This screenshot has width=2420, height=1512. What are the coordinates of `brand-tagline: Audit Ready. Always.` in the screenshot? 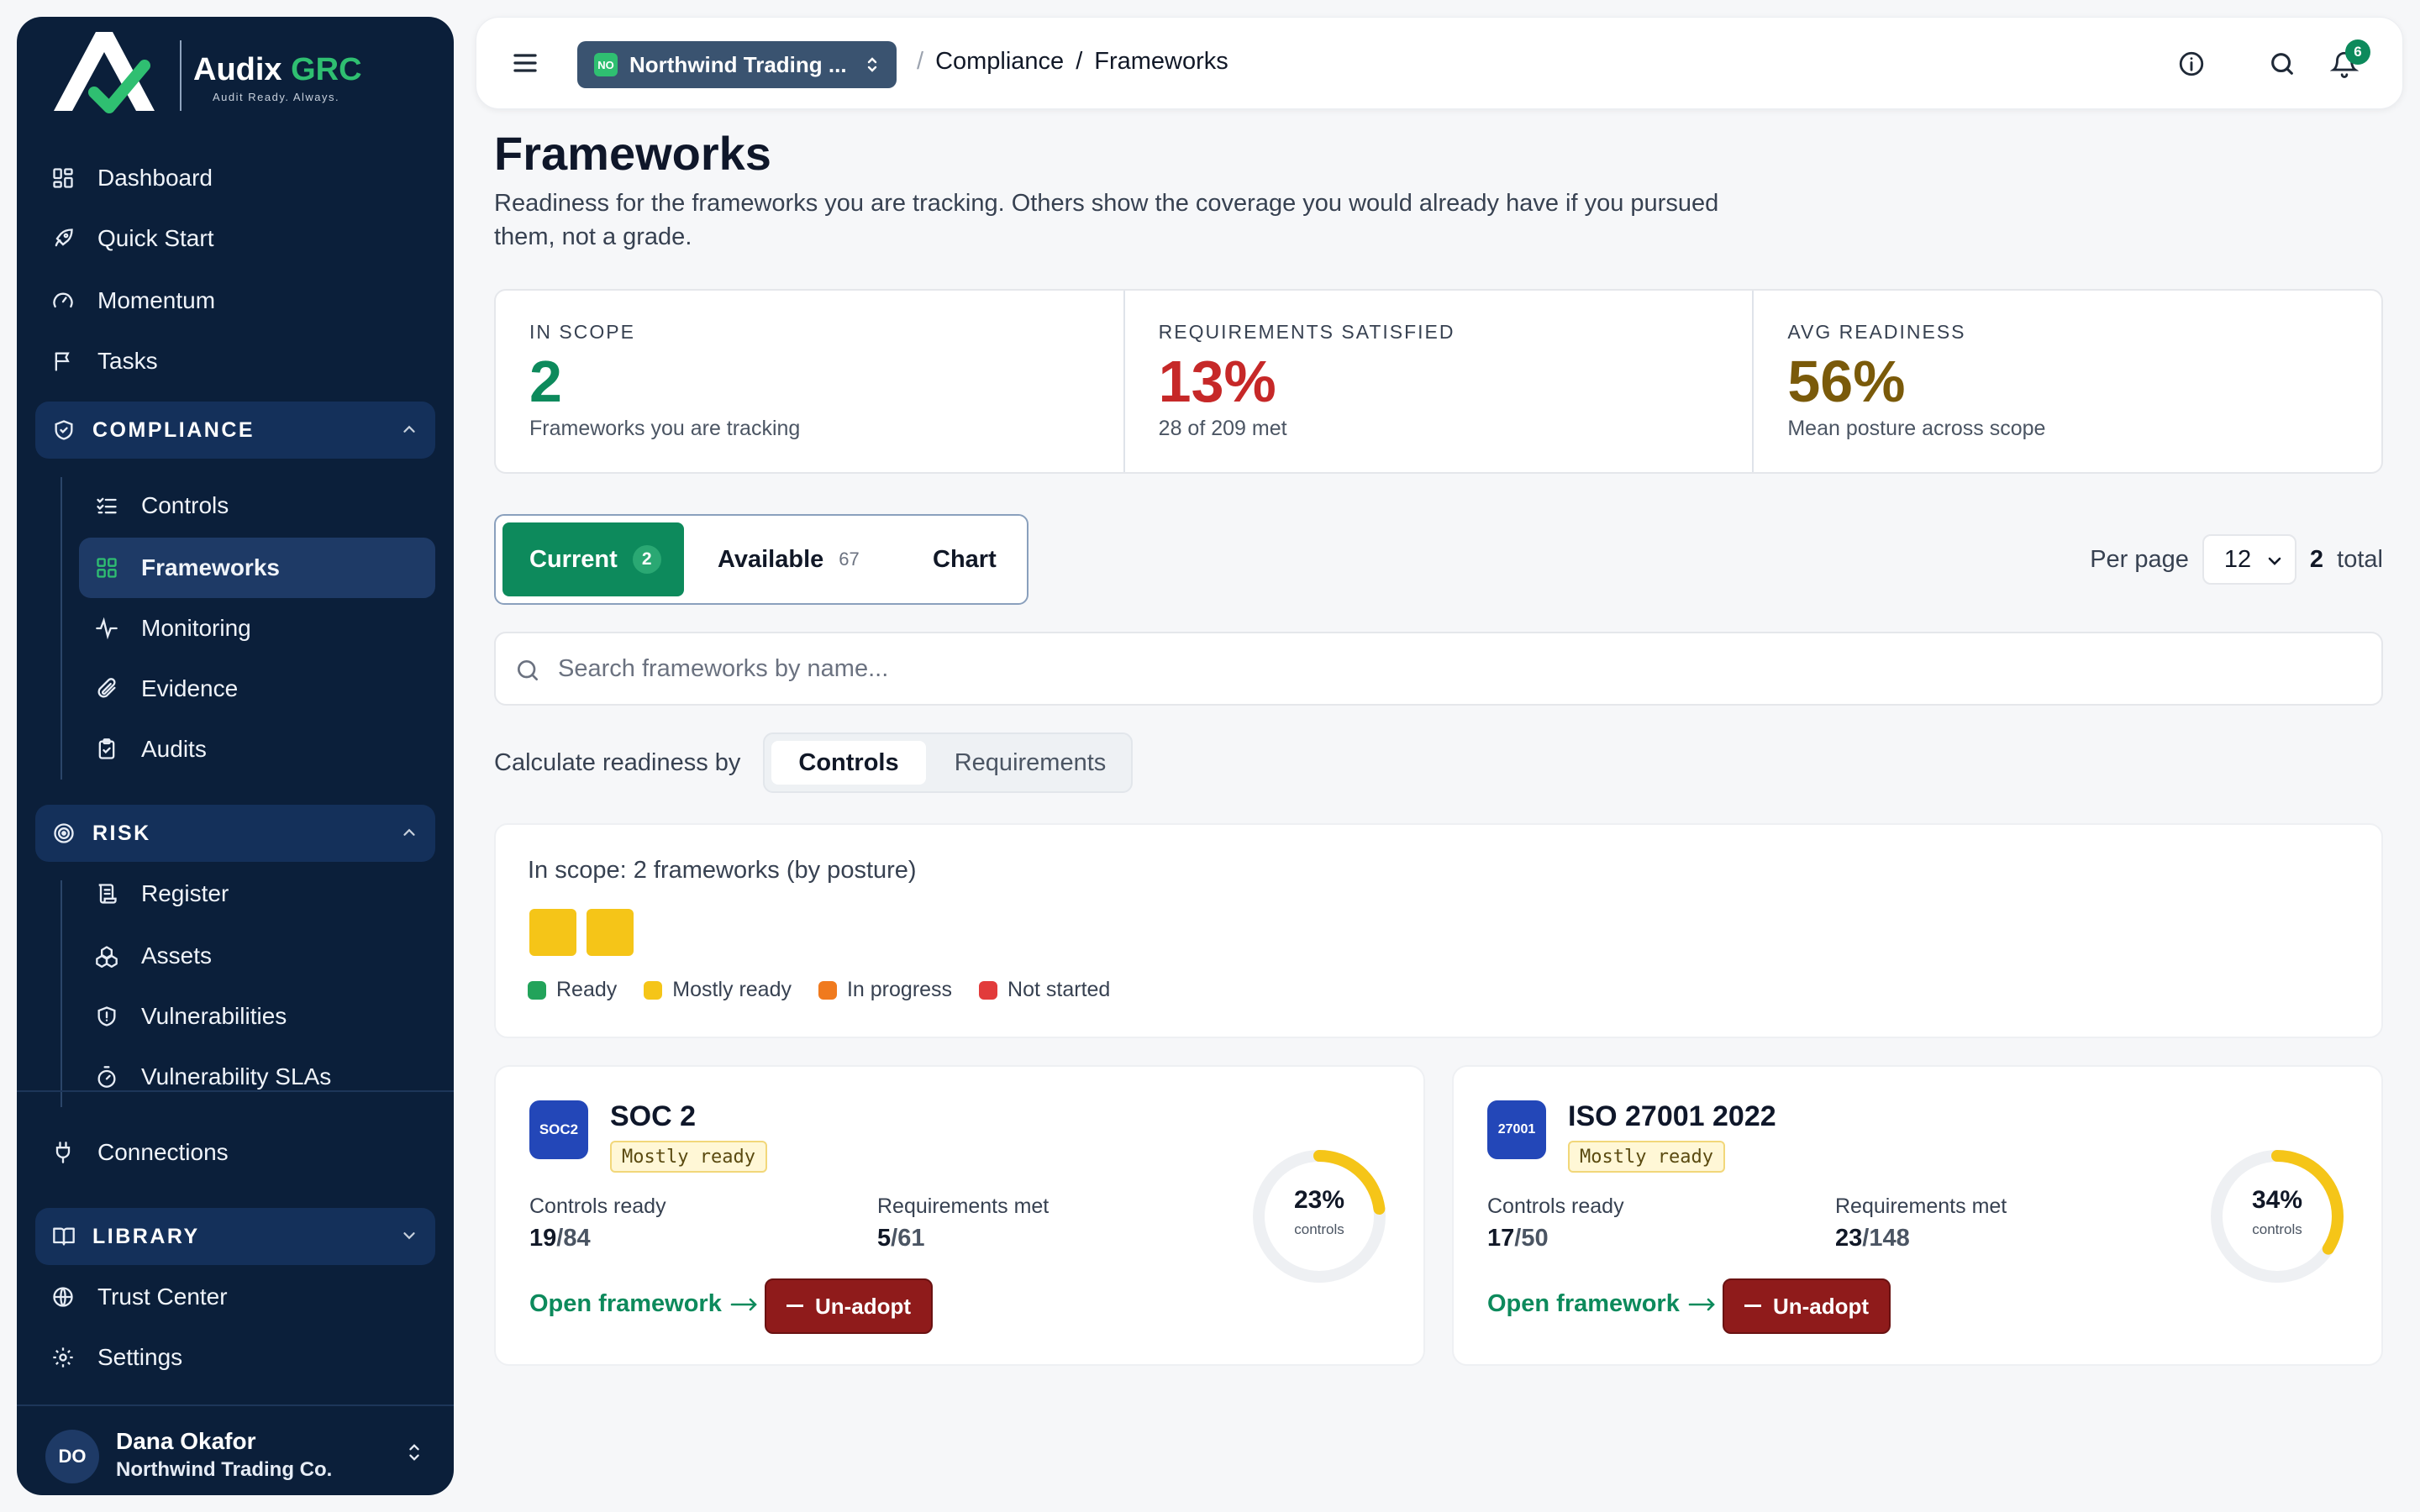 It's located at (276, 97).